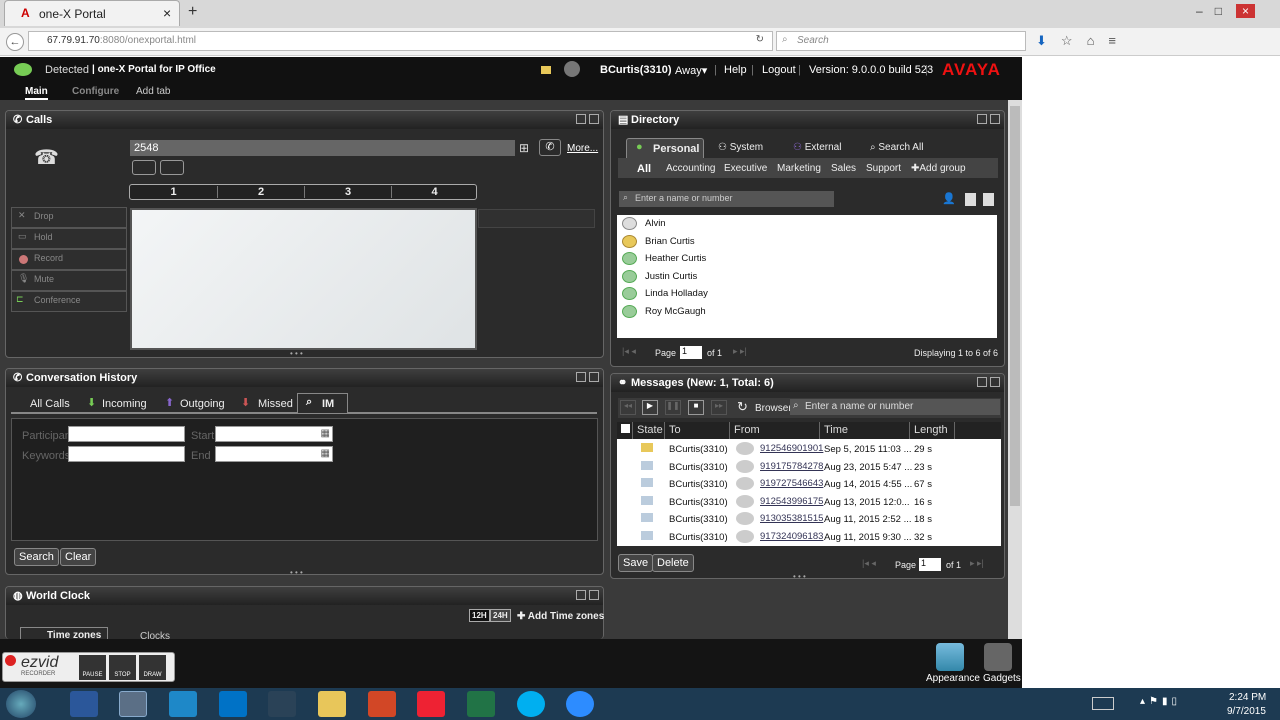 The width and height of the screenshot is (1280, 720). I want to click on record-button: Record, so click(69, 259).